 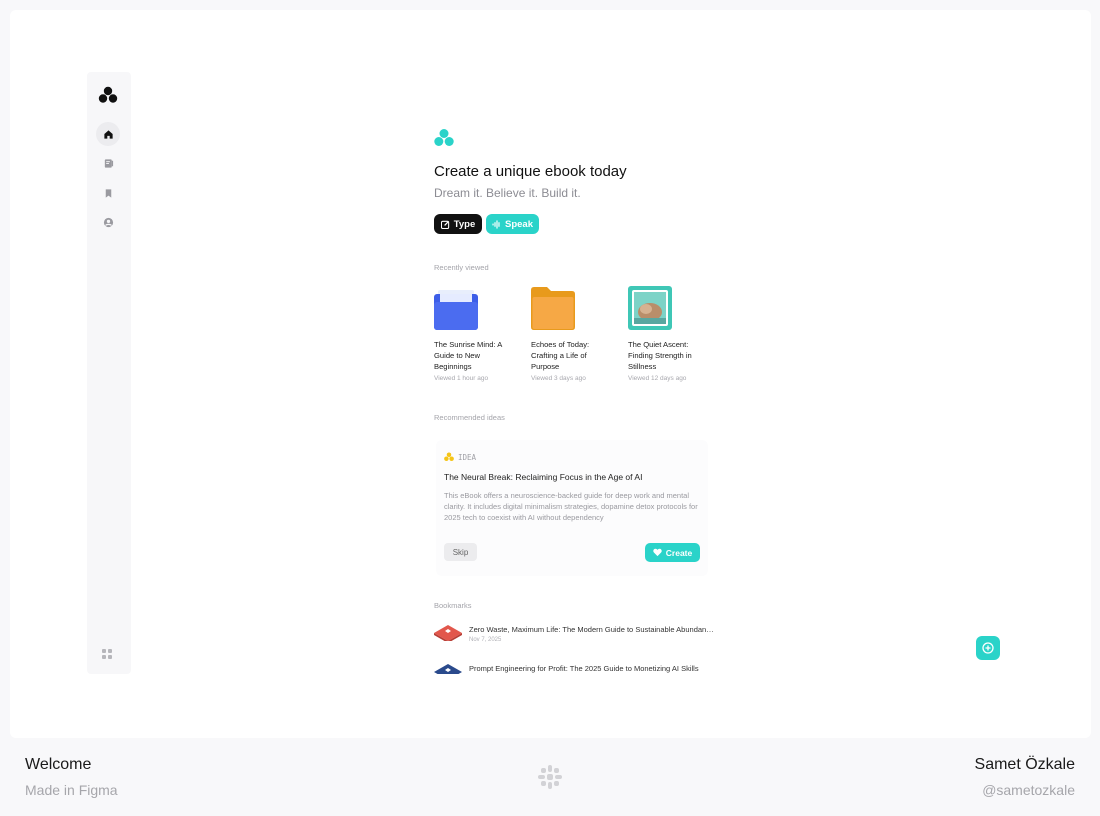 I want to click on book-icon, so click(x=108, y=163).